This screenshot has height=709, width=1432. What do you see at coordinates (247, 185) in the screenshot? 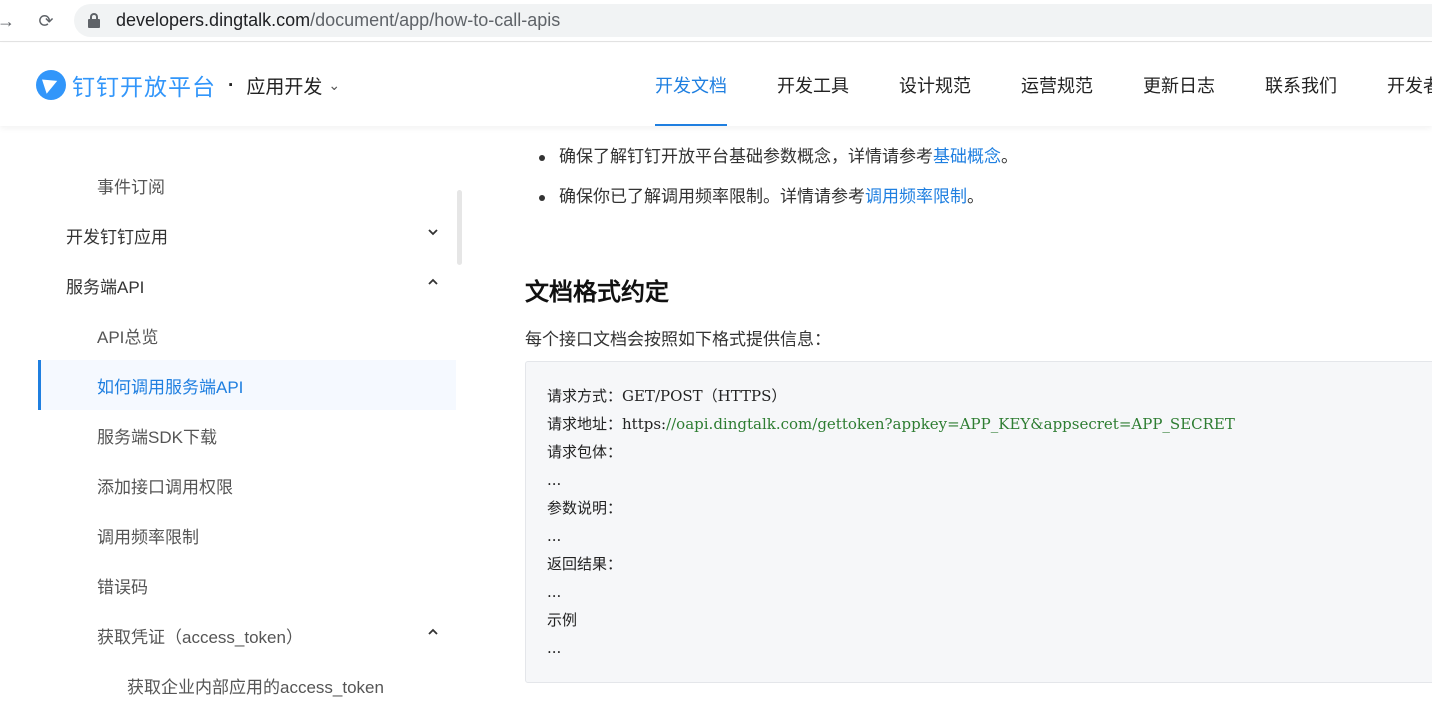
I see `sidebar-item-event-subscription: 事件订阅` at bounding box center [247, 185].